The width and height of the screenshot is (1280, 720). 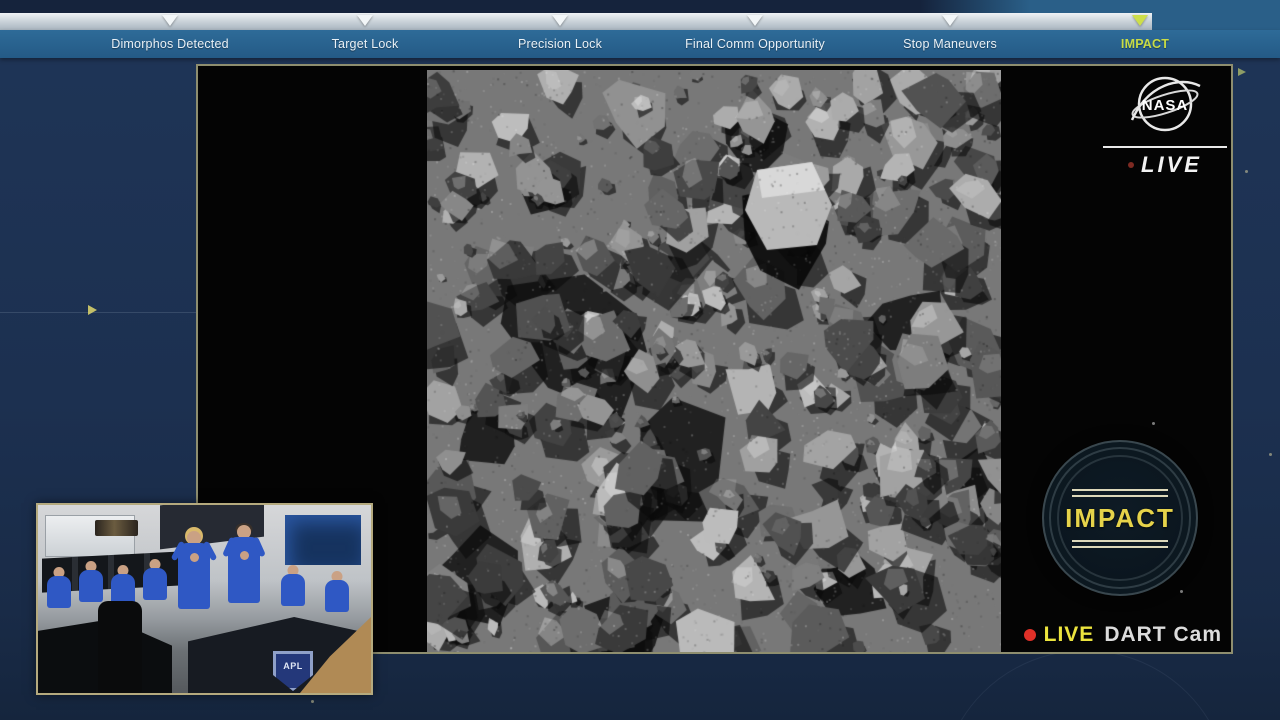 I want to click on nasa-wordmark: NASA, so click(x=1165, y=105).